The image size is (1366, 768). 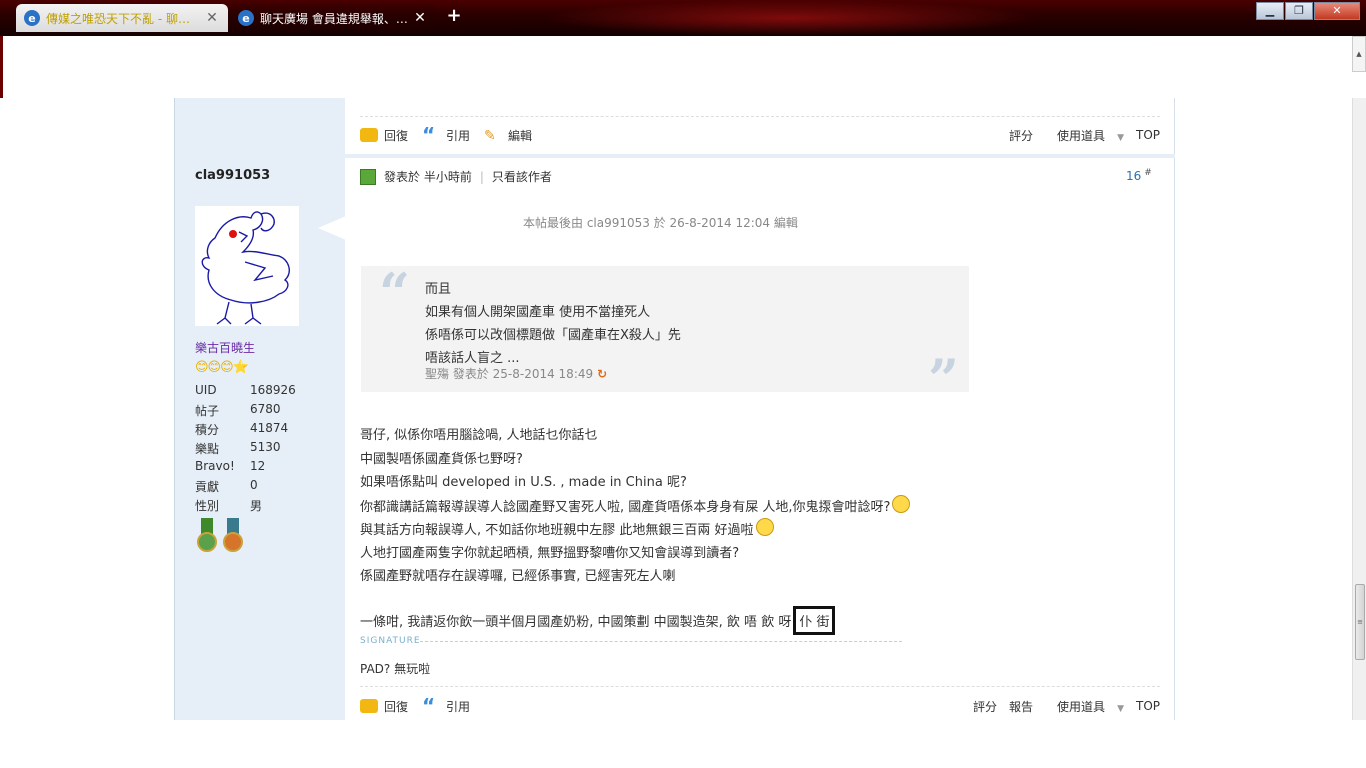 I want to click on signature-label: SIGNATURE, so click(x=390, y=641).